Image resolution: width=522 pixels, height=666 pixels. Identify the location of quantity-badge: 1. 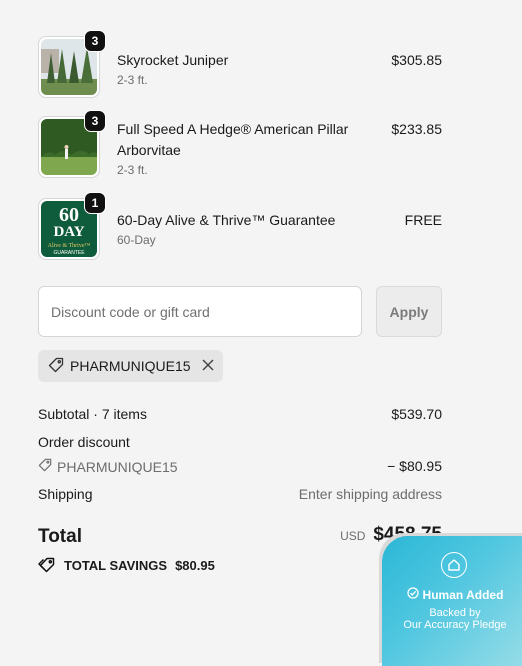
(95, 203).